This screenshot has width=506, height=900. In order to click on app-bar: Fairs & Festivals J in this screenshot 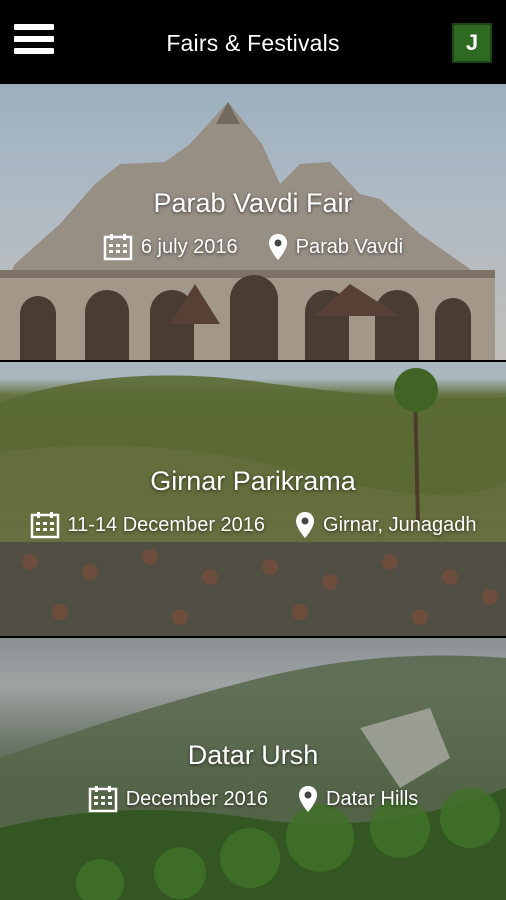, I will do `click(253, 42)`.